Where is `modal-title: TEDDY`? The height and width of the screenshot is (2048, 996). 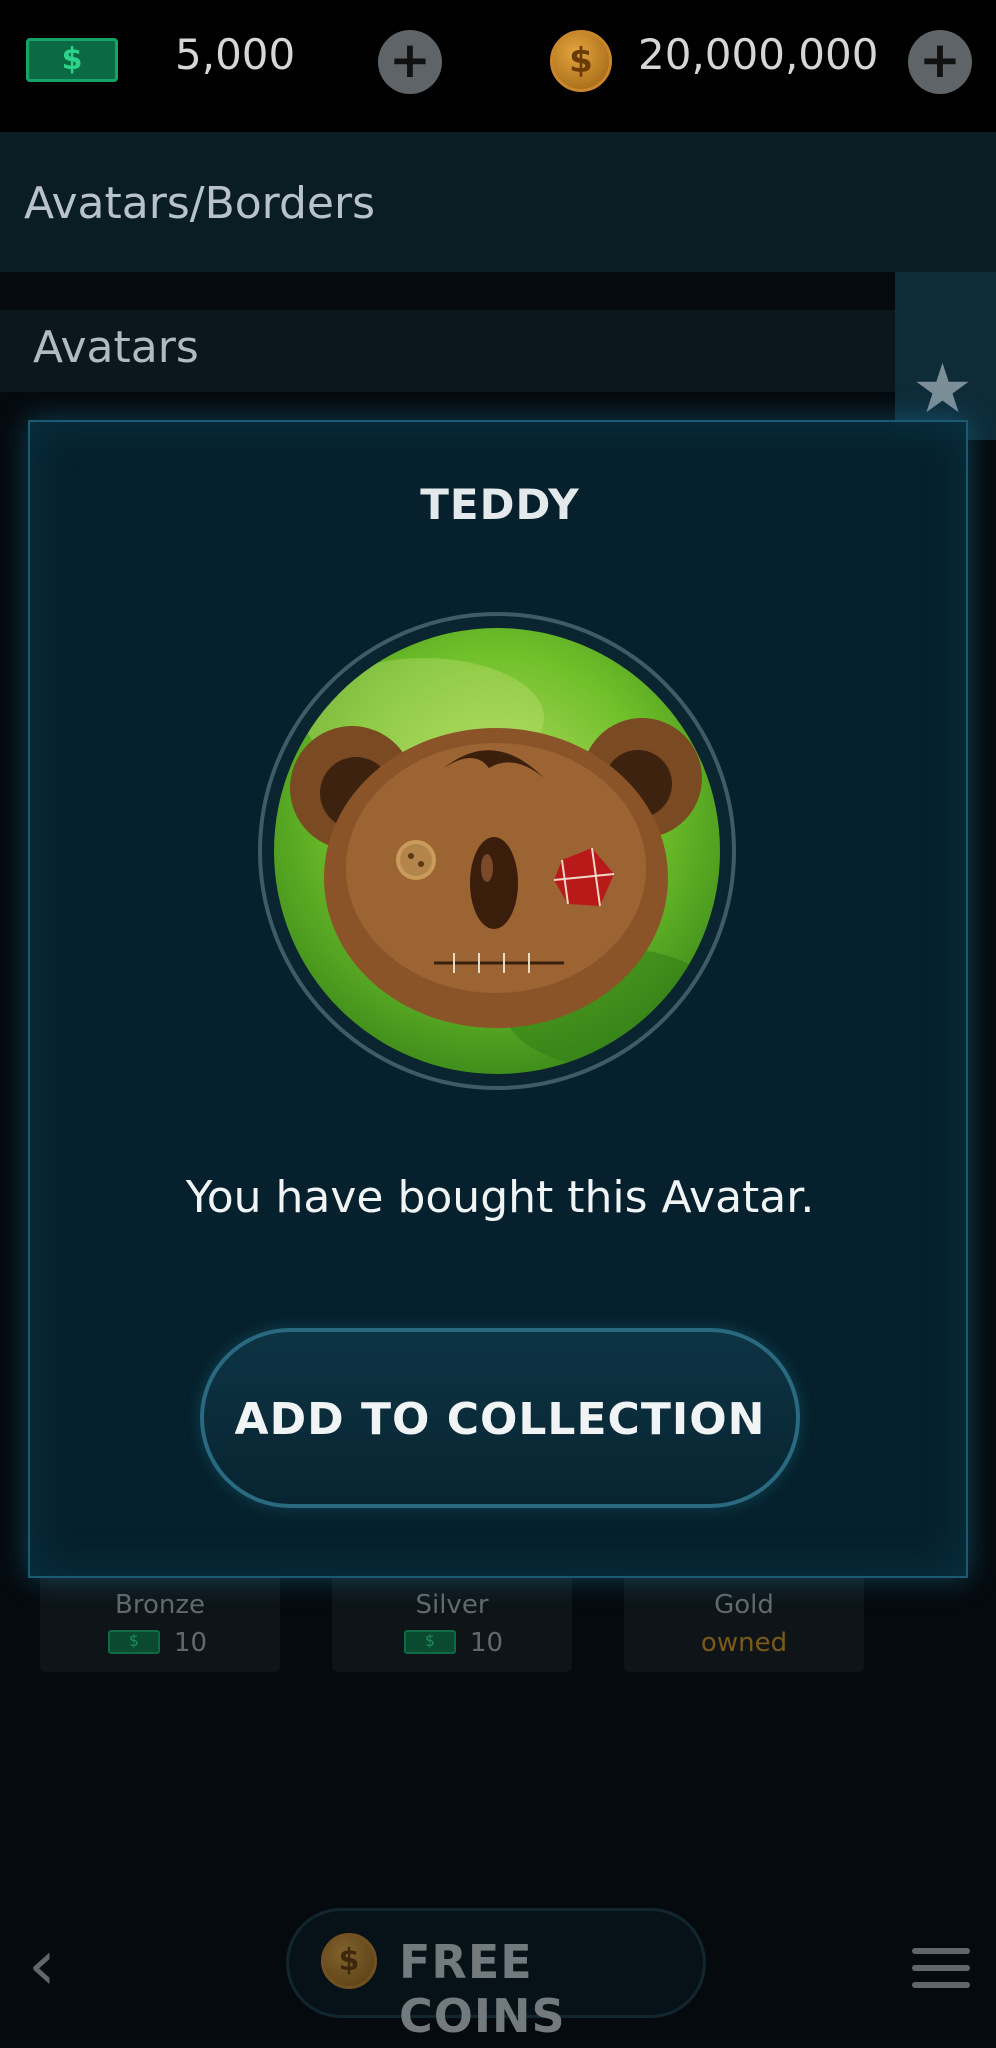 modal-title: TEDDY is located at coordinates (500, 504).